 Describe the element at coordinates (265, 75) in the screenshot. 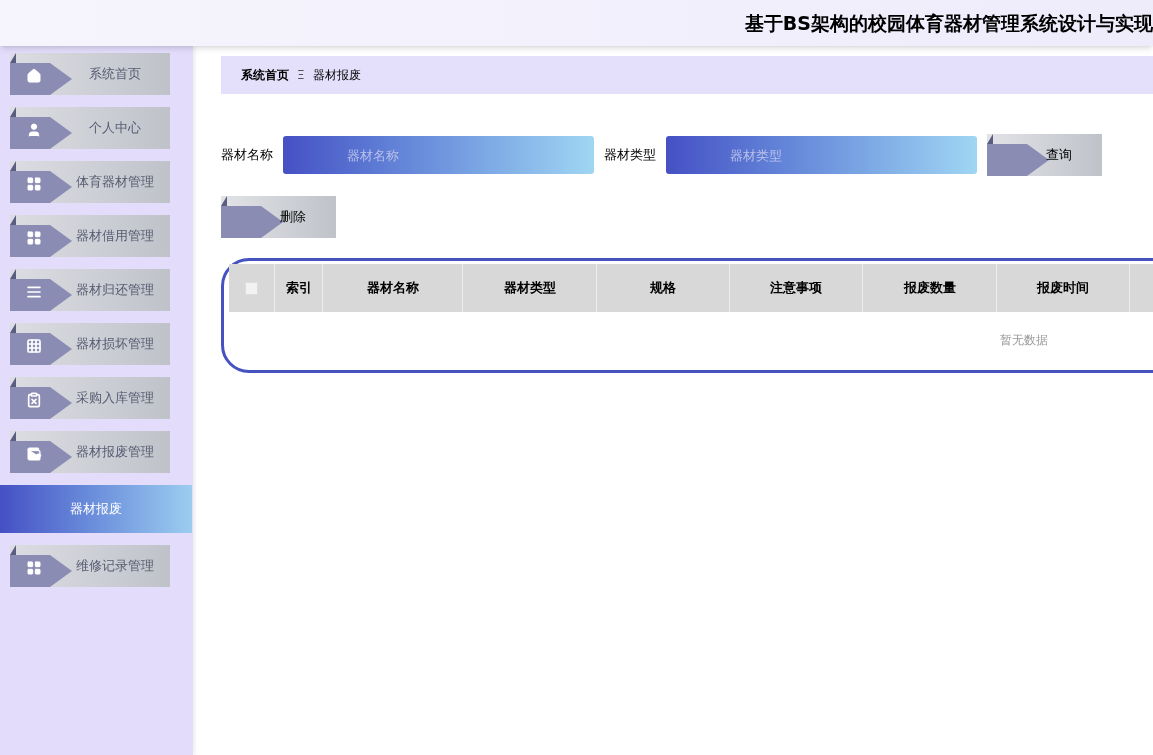

I see `breadcrumb-link: 系统首页` at that location.